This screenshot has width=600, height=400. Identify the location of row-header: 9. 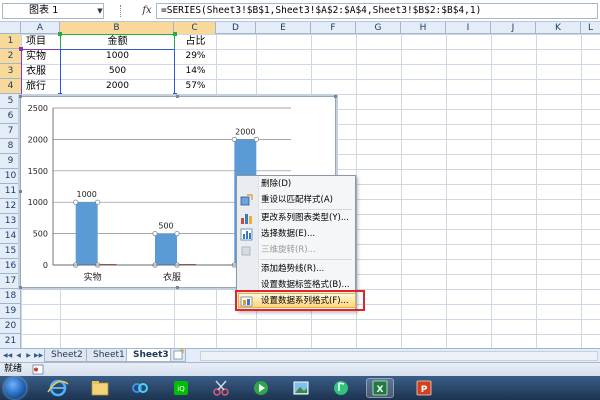
(10, 161).